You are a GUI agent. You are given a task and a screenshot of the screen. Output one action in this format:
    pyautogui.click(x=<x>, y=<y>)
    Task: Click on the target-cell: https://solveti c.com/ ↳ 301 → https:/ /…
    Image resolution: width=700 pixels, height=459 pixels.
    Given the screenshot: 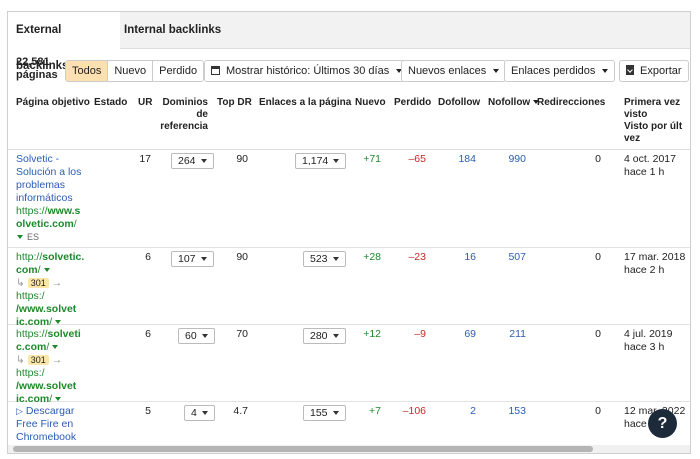 What is the action you would take?
    pyautogui.click(x=52, y=367)
    